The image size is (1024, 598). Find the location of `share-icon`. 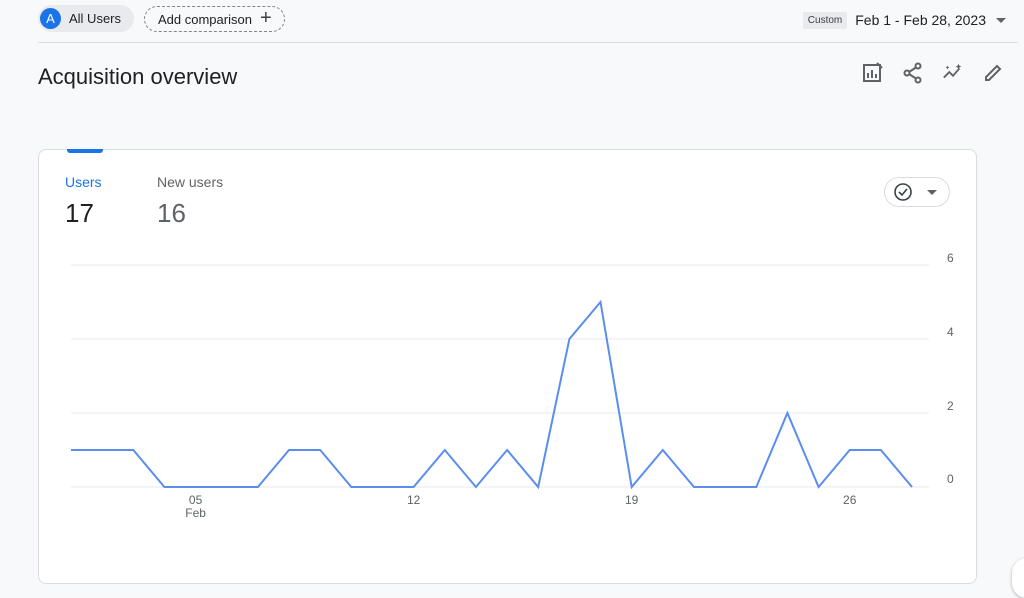

share-icon is located at coordinates (913, 73).